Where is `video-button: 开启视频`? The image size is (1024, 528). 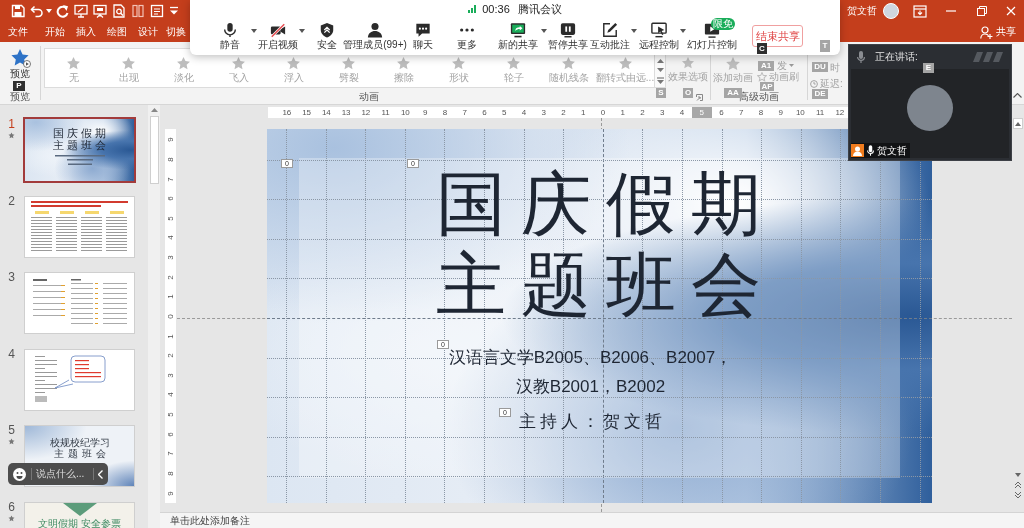
video-button: 开启视频 is located at coordinates (278, 34).